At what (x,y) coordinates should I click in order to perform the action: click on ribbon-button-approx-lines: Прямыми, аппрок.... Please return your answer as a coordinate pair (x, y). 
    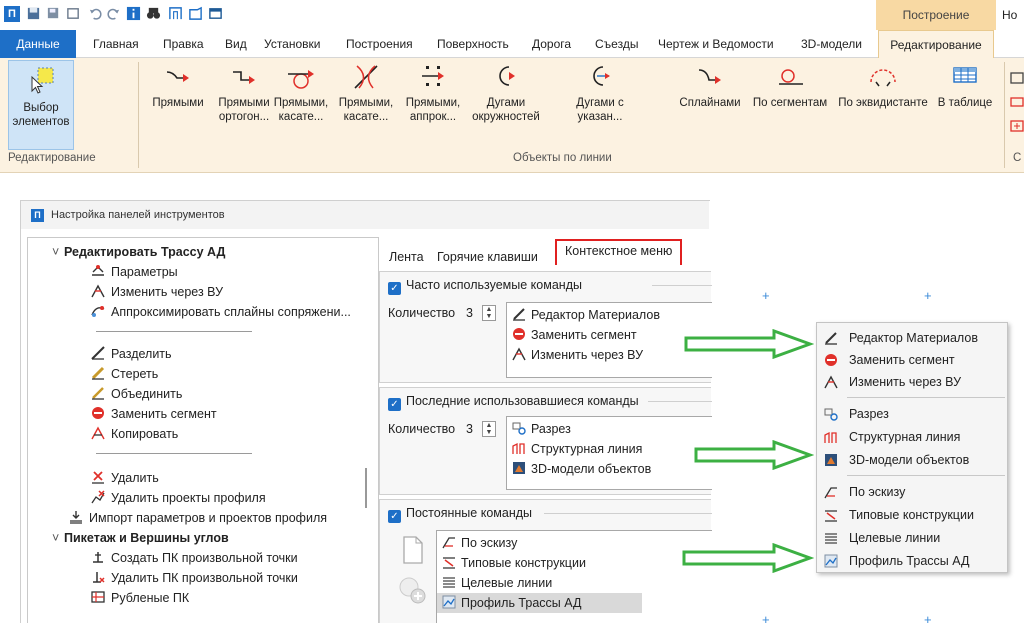
    Looking at the image, I should click on (433, 93).